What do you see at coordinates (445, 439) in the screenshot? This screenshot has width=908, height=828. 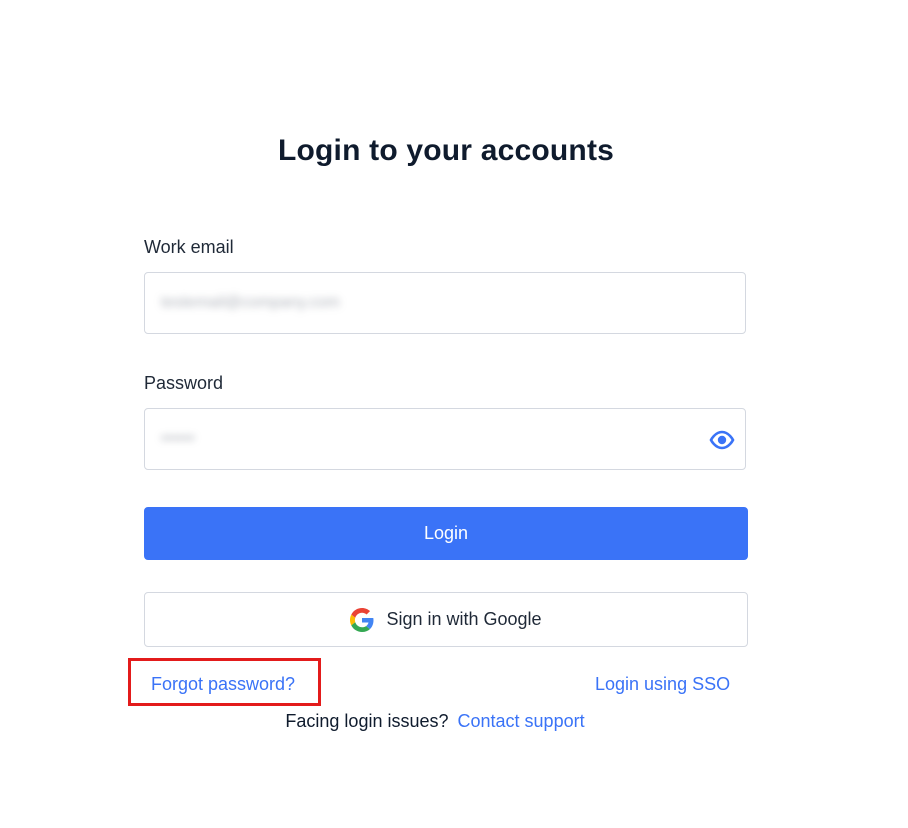 I see `password-field: ••••••` at bounding box center [445, 439].